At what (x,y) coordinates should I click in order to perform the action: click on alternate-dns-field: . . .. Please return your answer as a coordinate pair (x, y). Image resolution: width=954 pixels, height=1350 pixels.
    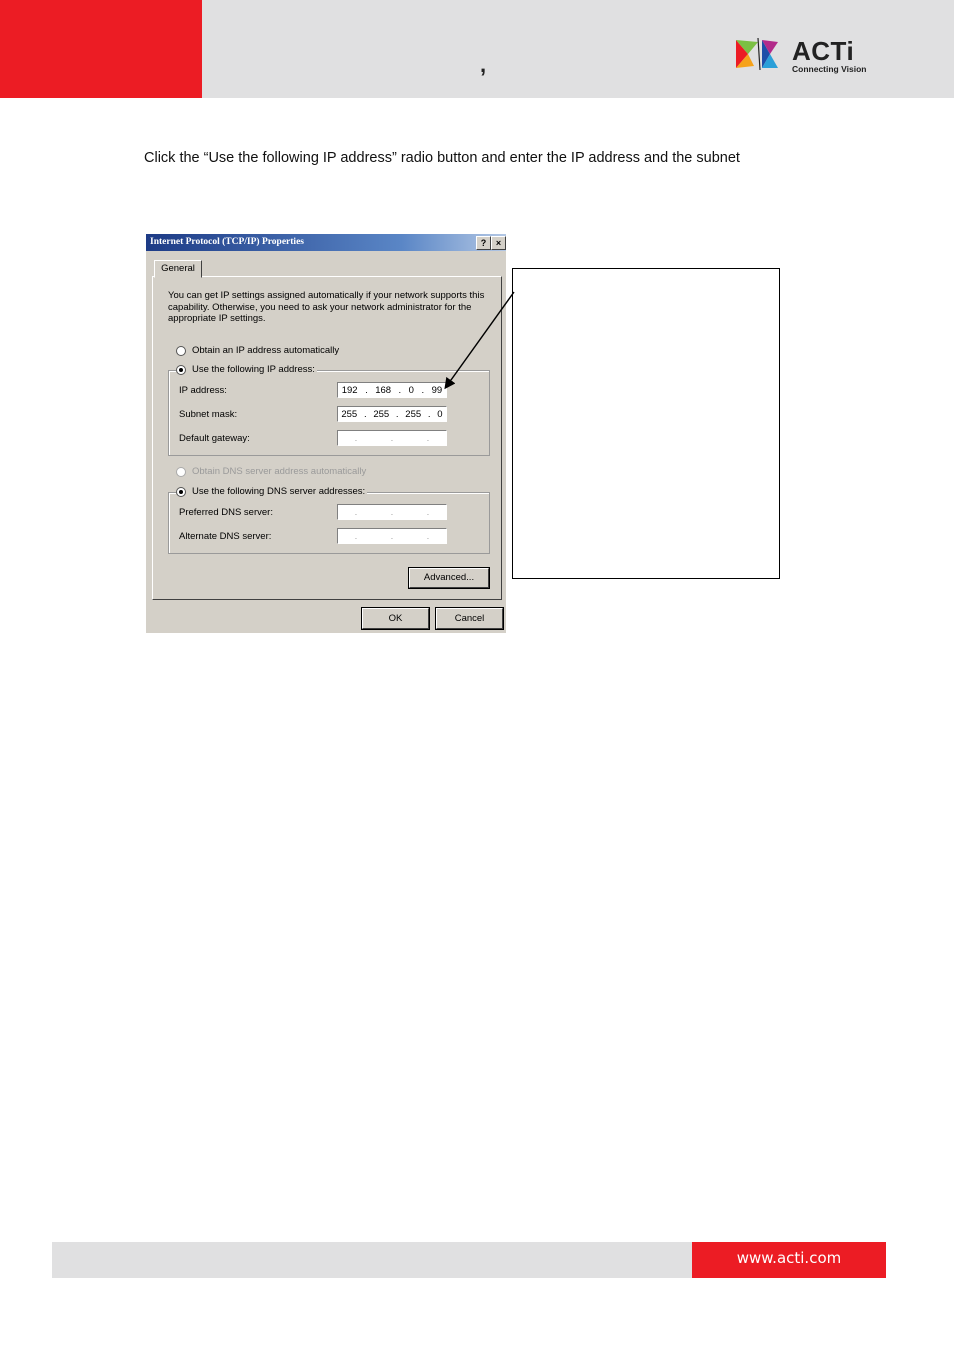
    Looking at the image, I should click on (392, 536).